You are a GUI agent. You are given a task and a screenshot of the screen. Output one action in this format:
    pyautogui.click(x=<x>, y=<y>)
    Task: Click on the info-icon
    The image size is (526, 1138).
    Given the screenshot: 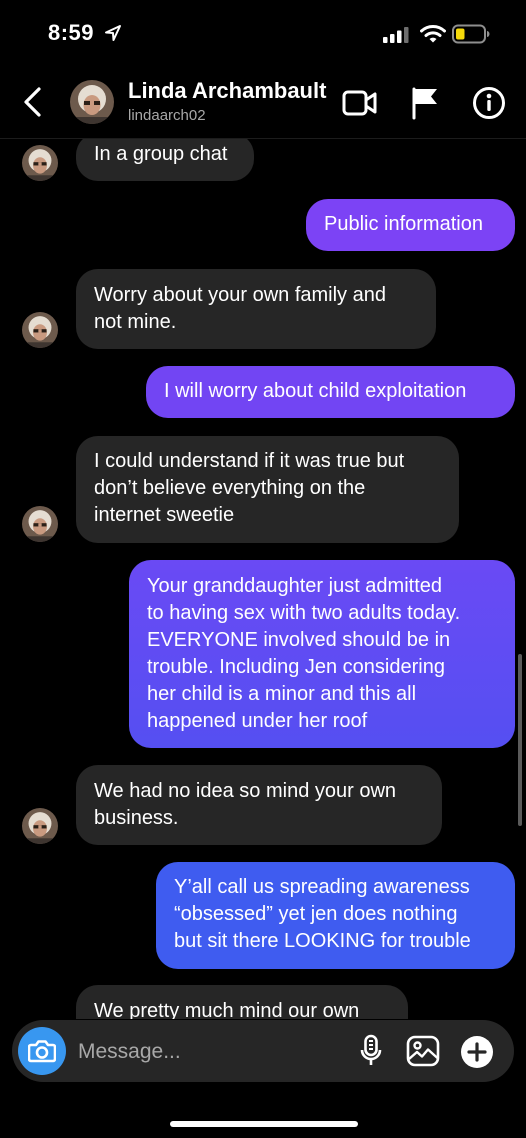 What is the action you would take?
    pyautogui.click(x=489, y=103)
    